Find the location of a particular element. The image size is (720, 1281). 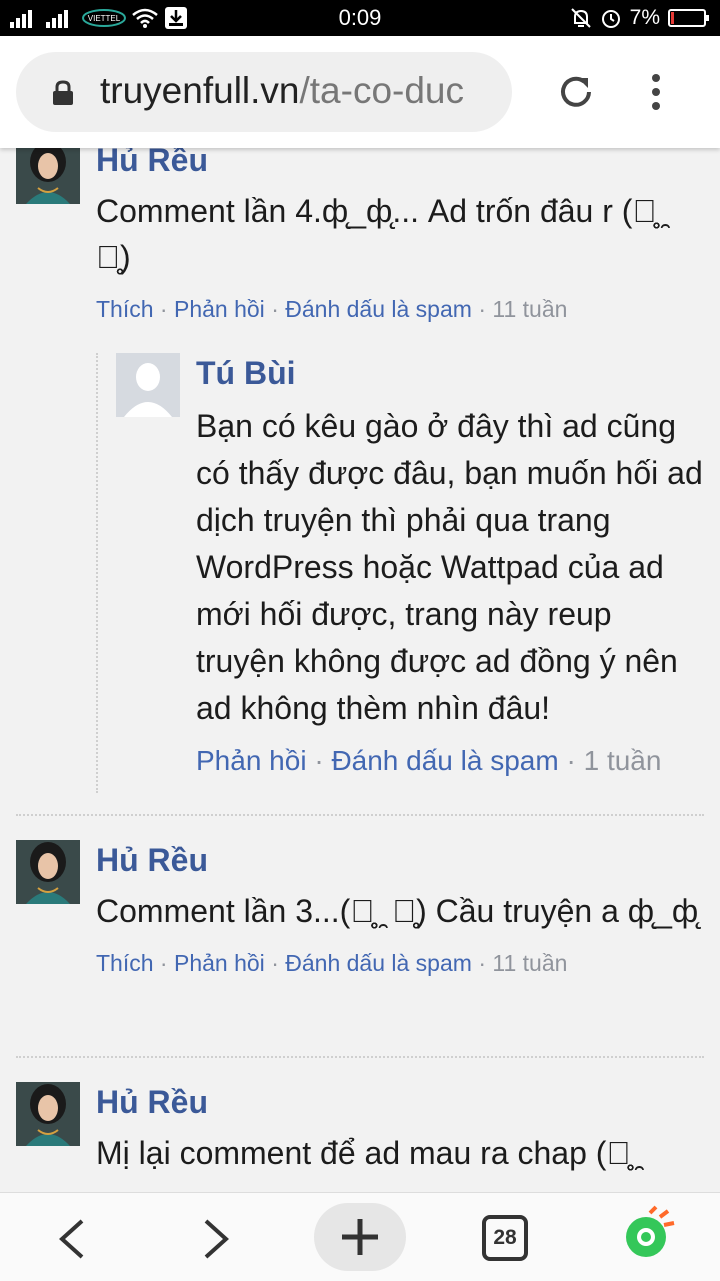

reply-actions: Phản hồi · Đánh dấu là spam · 1 tuần is located at coordinates (429, 760).